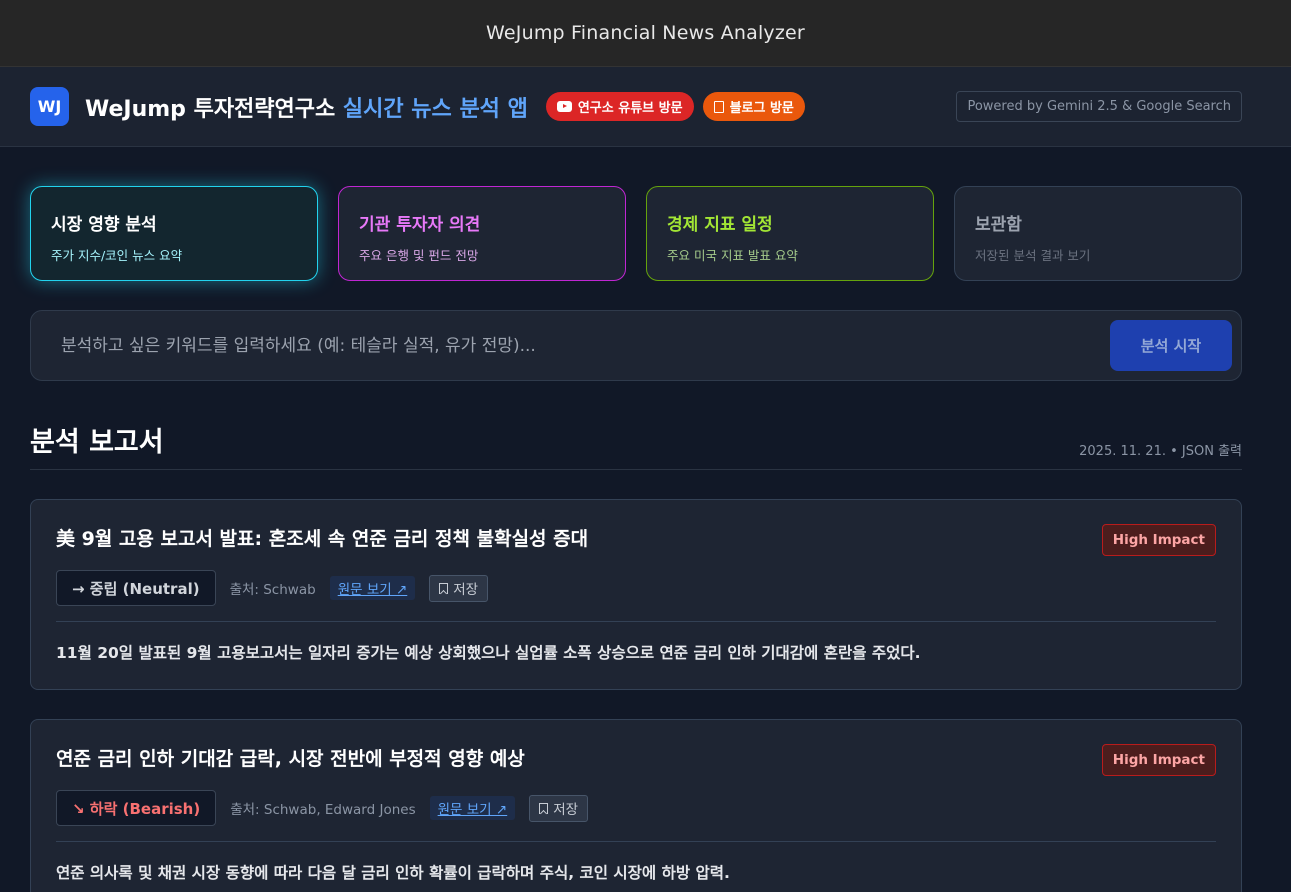  Describe the element at coordinates (482, 233) in the screenshot. I see `category-card-institutional-opinion: 기관 투자자 의견 주요 은행 및 펀드 전망` at that location.